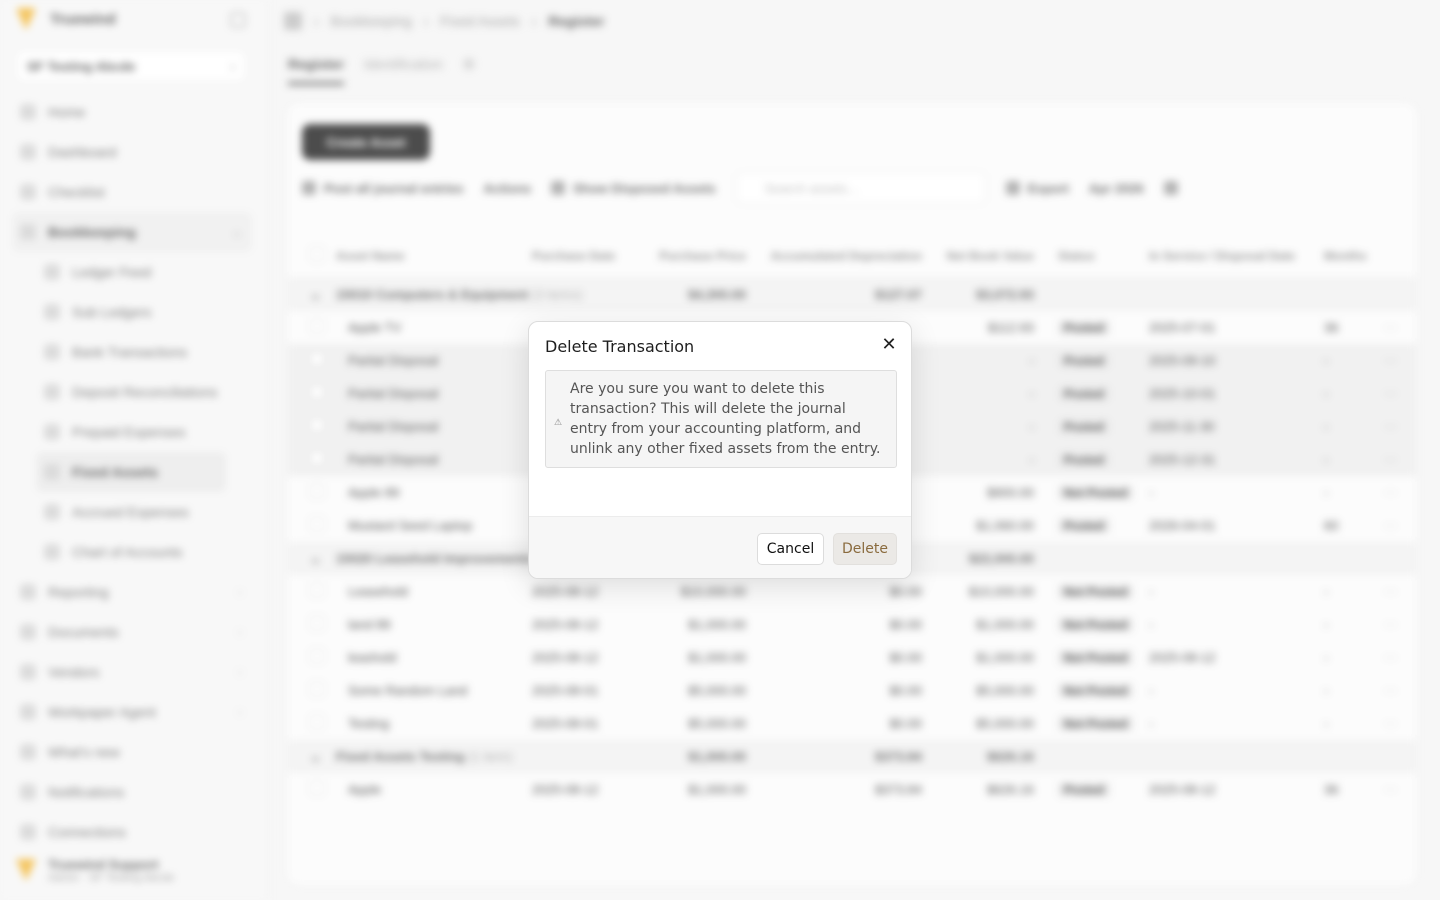 The height and width of the screenshot is (900, 1440). What do you see at coordinates (790, 549) in the screenshot?
I see `cancel-button: Cancel` at bounding box center [790, 549].